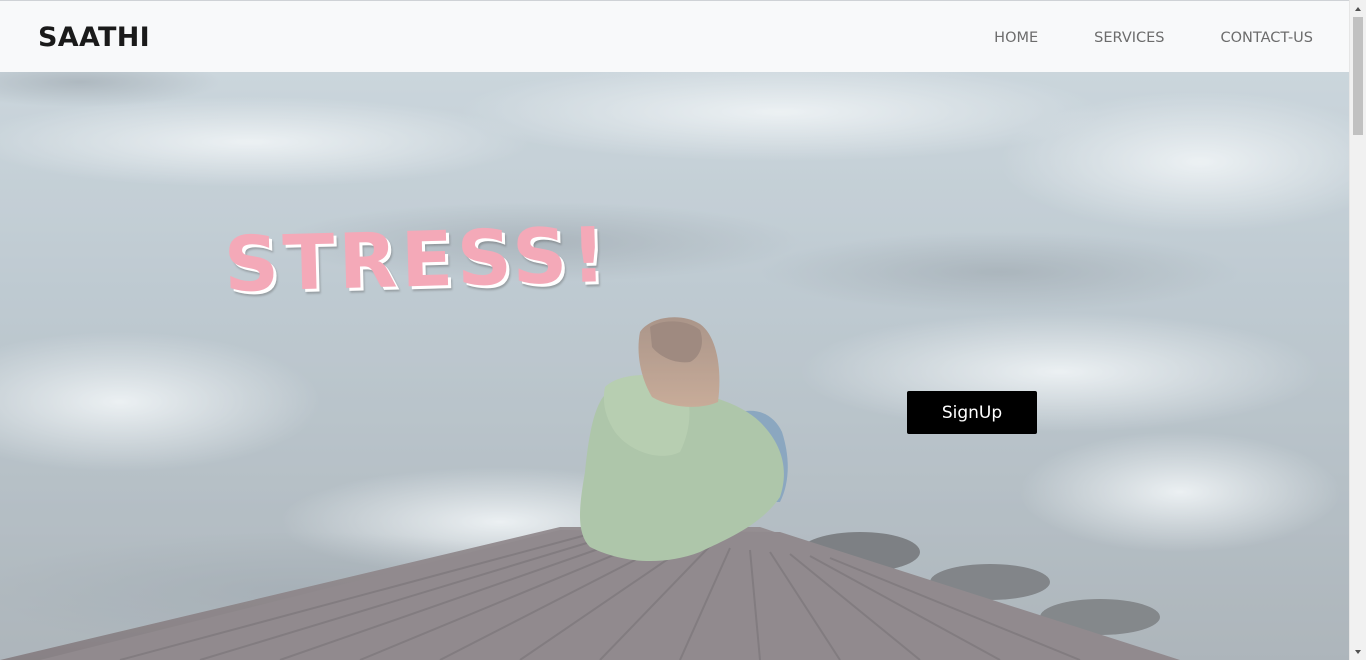 This screenshot has width=1366, height=660. What do you see at coordinates (1267, 38) in the screenshot?
I see `nav-link-contact-us: CONTACT-US` at bounding box center [1267, 38].